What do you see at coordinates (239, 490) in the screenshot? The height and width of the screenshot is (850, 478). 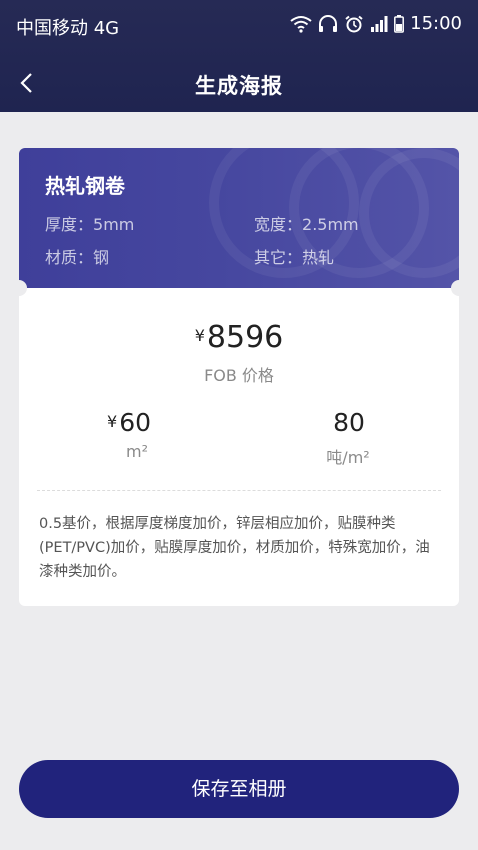 I see `dashed-divider` at bounding box center [239, 490].